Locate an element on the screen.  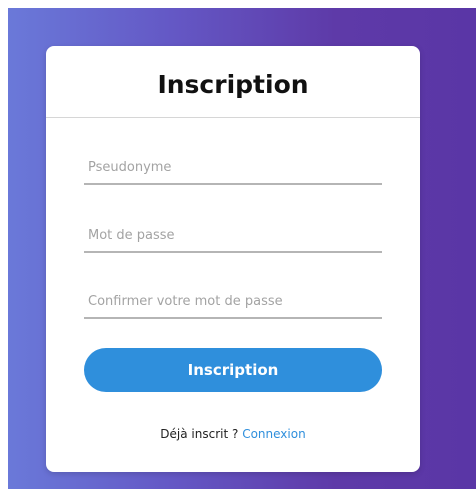
username-input is located at coordinates (233, 172).